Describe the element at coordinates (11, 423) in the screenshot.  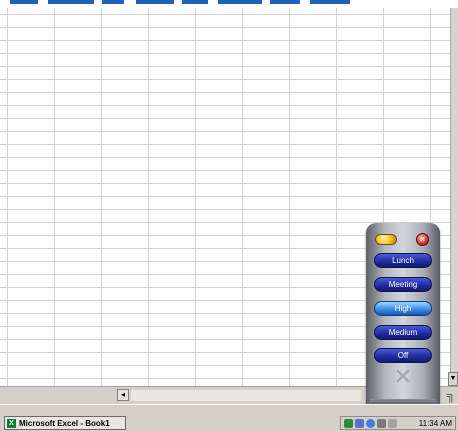
I see `excel-icon: X` at that location.